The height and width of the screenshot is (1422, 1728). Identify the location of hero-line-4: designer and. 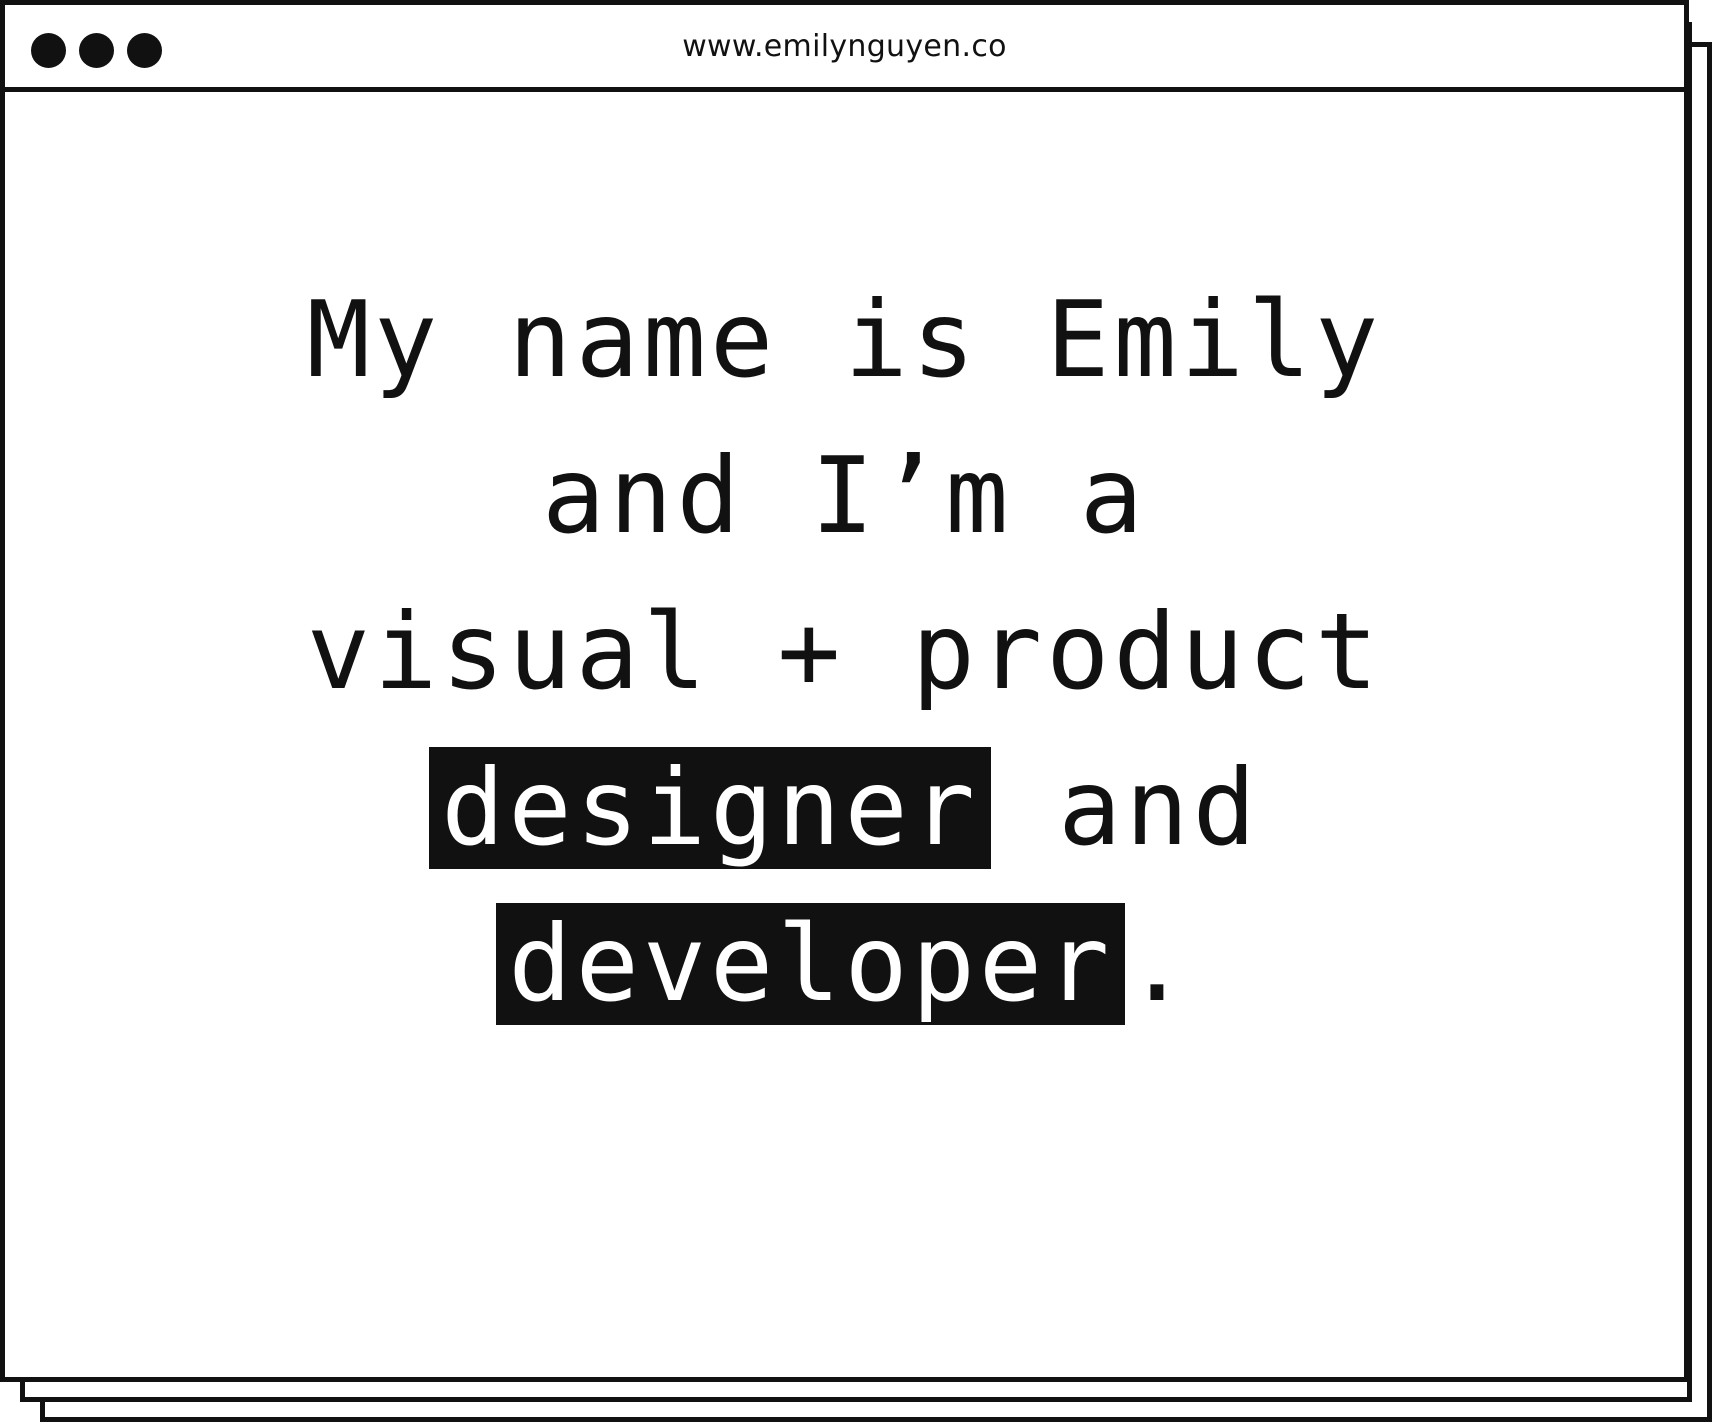
(844, 808).